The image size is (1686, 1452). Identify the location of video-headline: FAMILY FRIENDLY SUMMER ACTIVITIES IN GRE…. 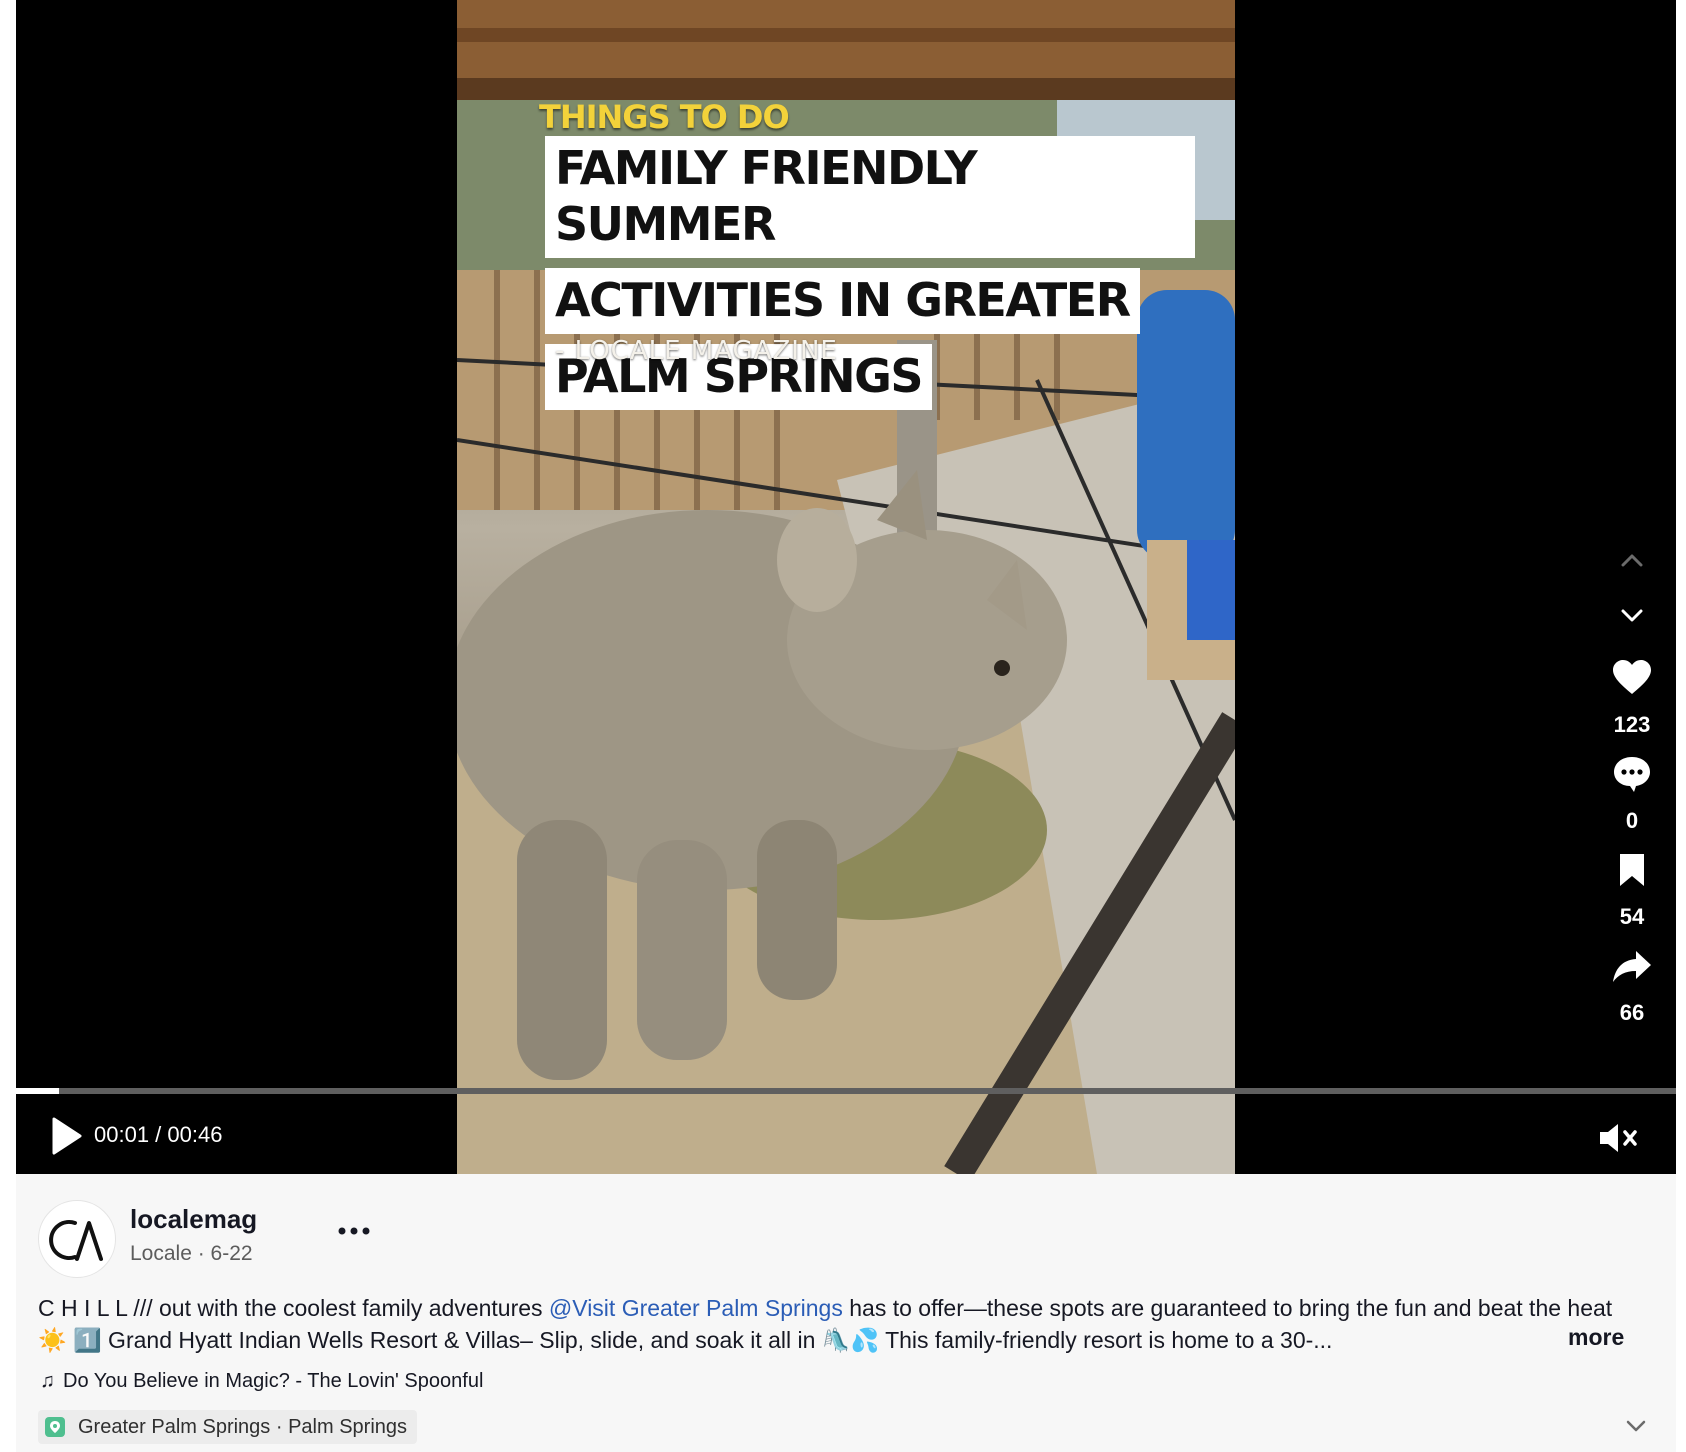
(870, 278).